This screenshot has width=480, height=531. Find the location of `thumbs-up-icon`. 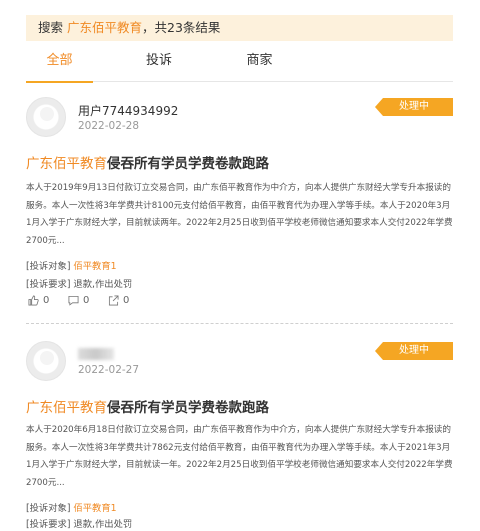

thumbs-up-icon is located at coordinates (33, 300).